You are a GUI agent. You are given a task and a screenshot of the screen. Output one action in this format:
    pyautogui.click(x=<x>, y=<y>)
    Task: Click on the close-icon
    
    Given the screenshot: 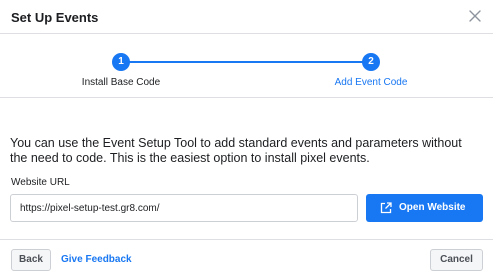 What is the action you would take?
    pyautogui.click(x=475, y=16)
    